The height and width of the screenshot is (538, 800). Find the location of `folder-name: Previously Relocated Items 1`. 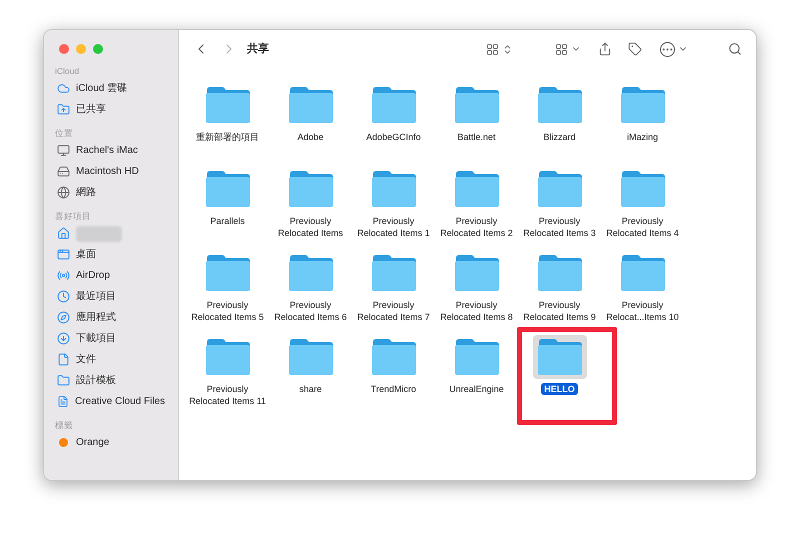

folder-name: Previously Relocated Items 1 is located at coordinates (393, 227).